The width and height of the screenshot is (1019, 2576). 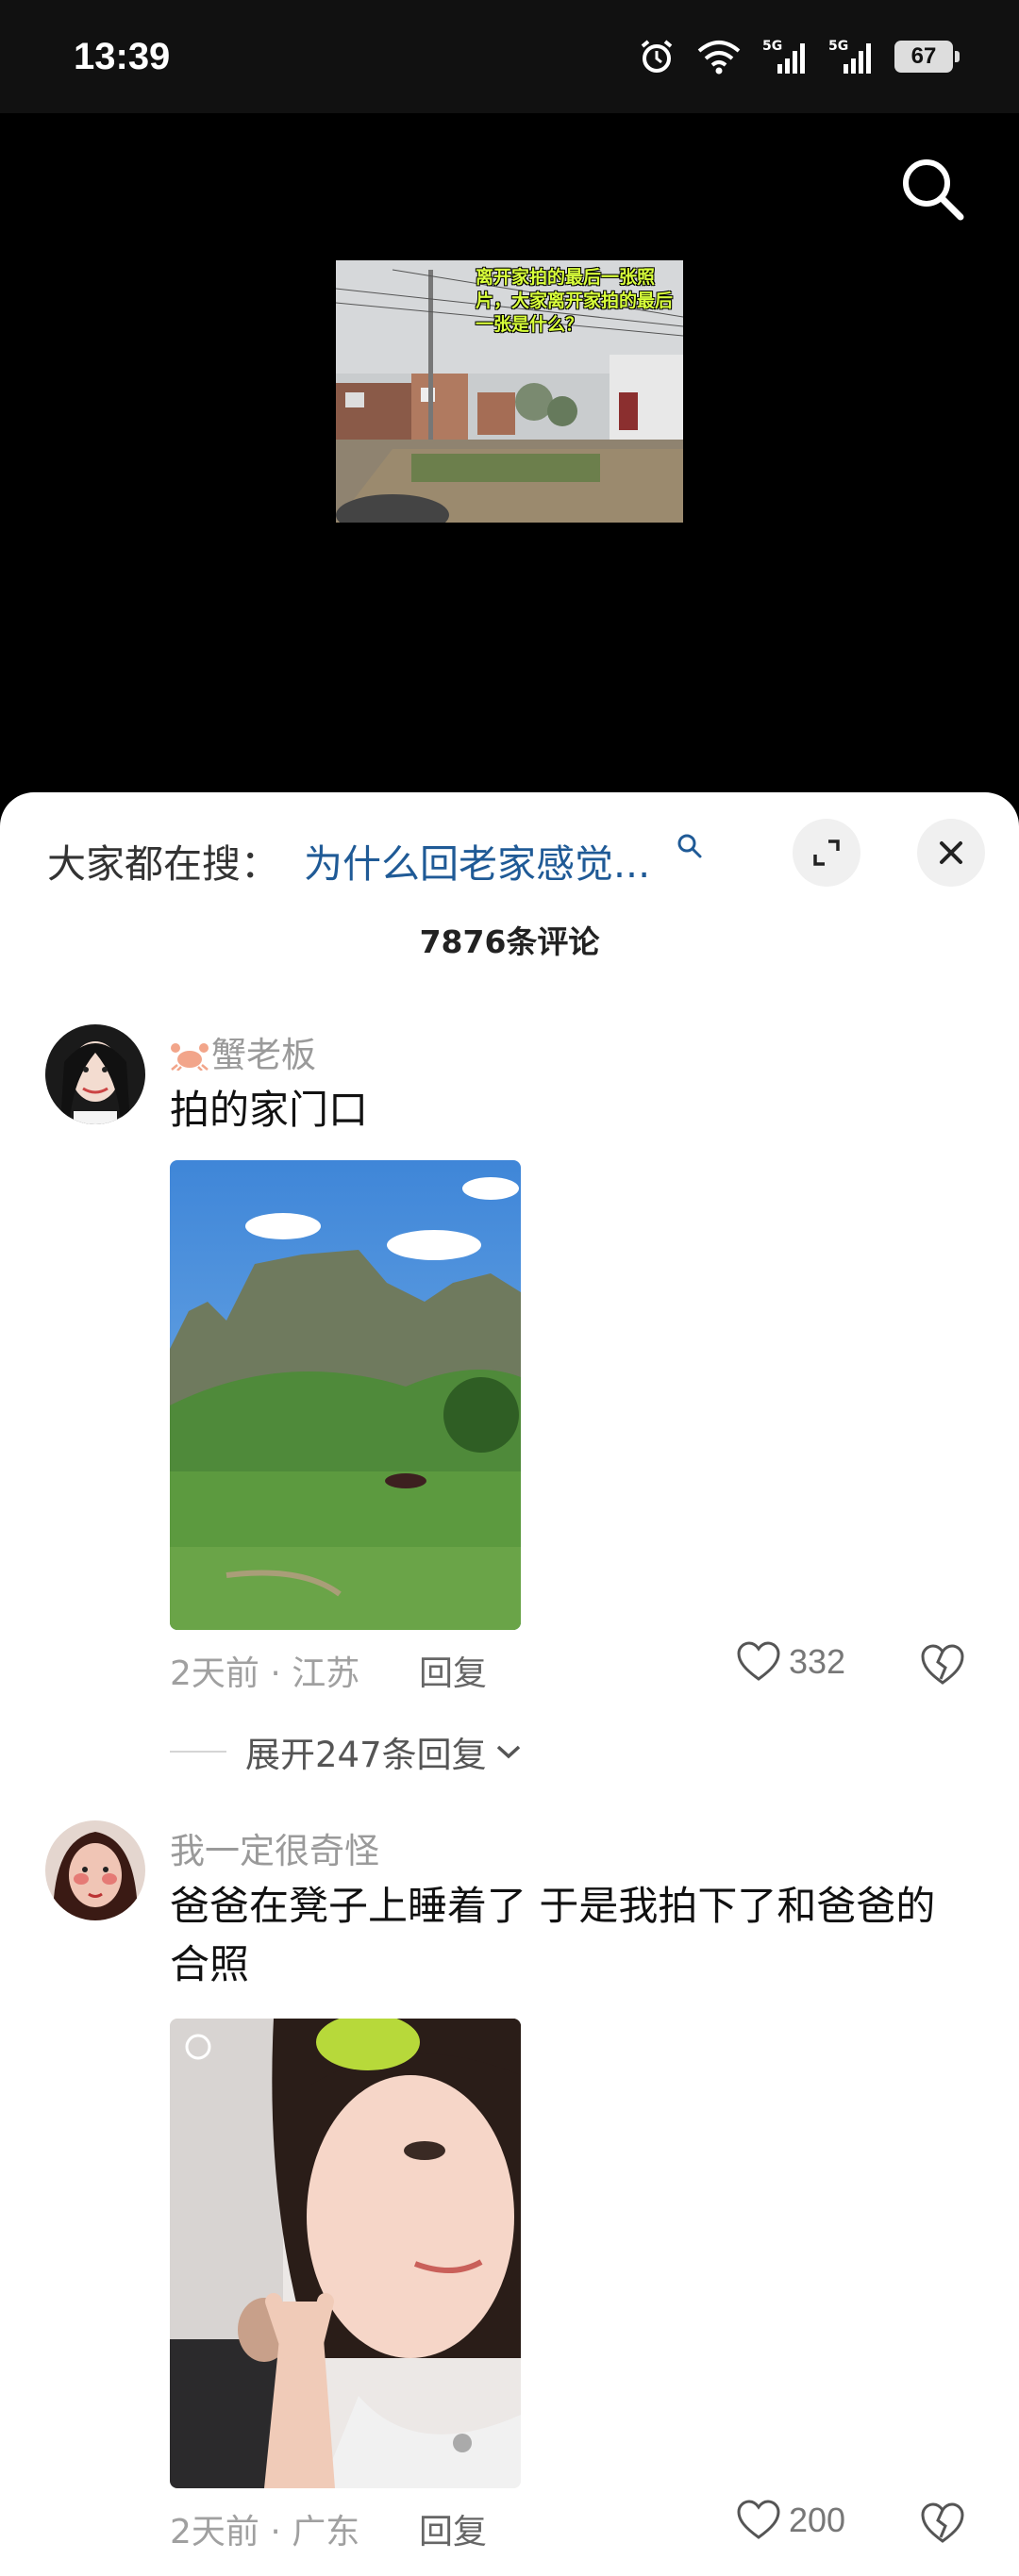 I want to click on video-thumbnail: 离开家拍的最后一张照片，大家离开家拍的最后一张是什么？, so click(x=509, y=392).